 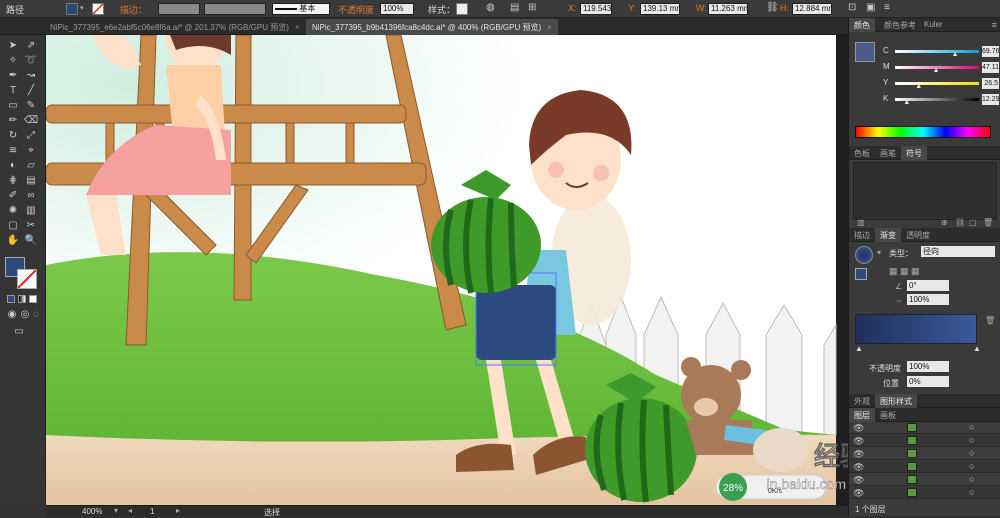 I want to click on variable-width-field, so click(x=235, y=9).